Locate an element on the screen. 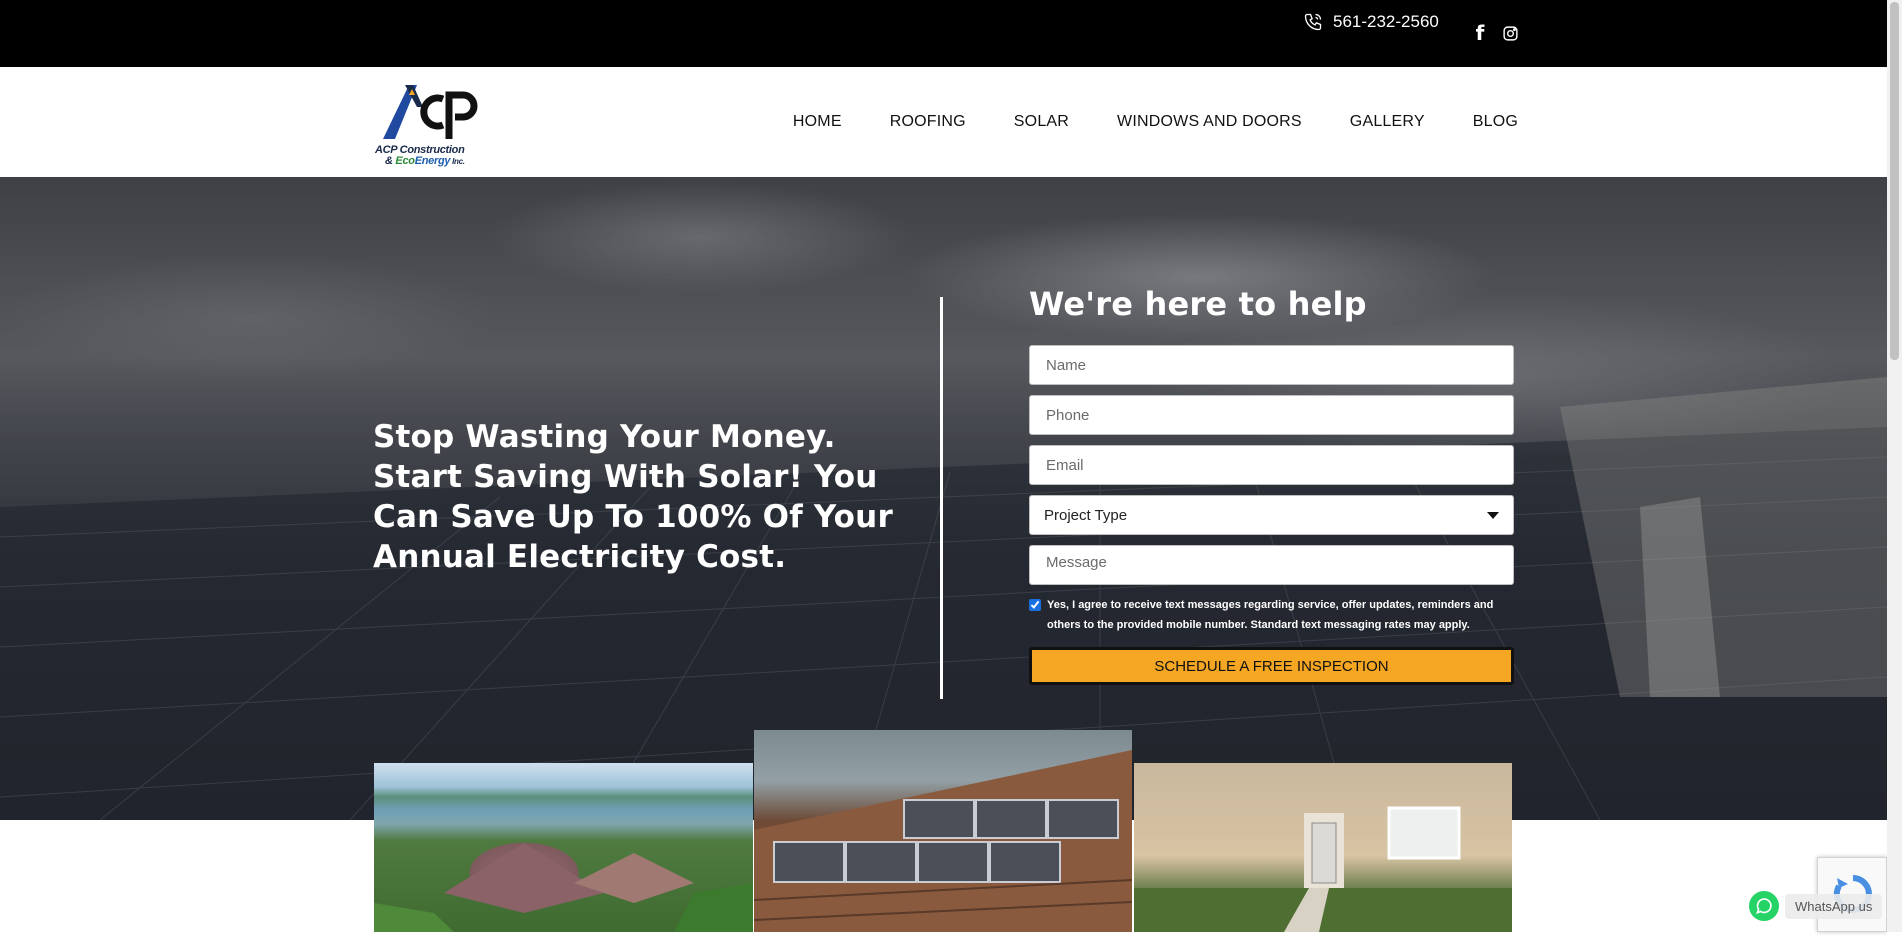  phone-contact: 561-232-2560 is located at coordinates (1371, 22).